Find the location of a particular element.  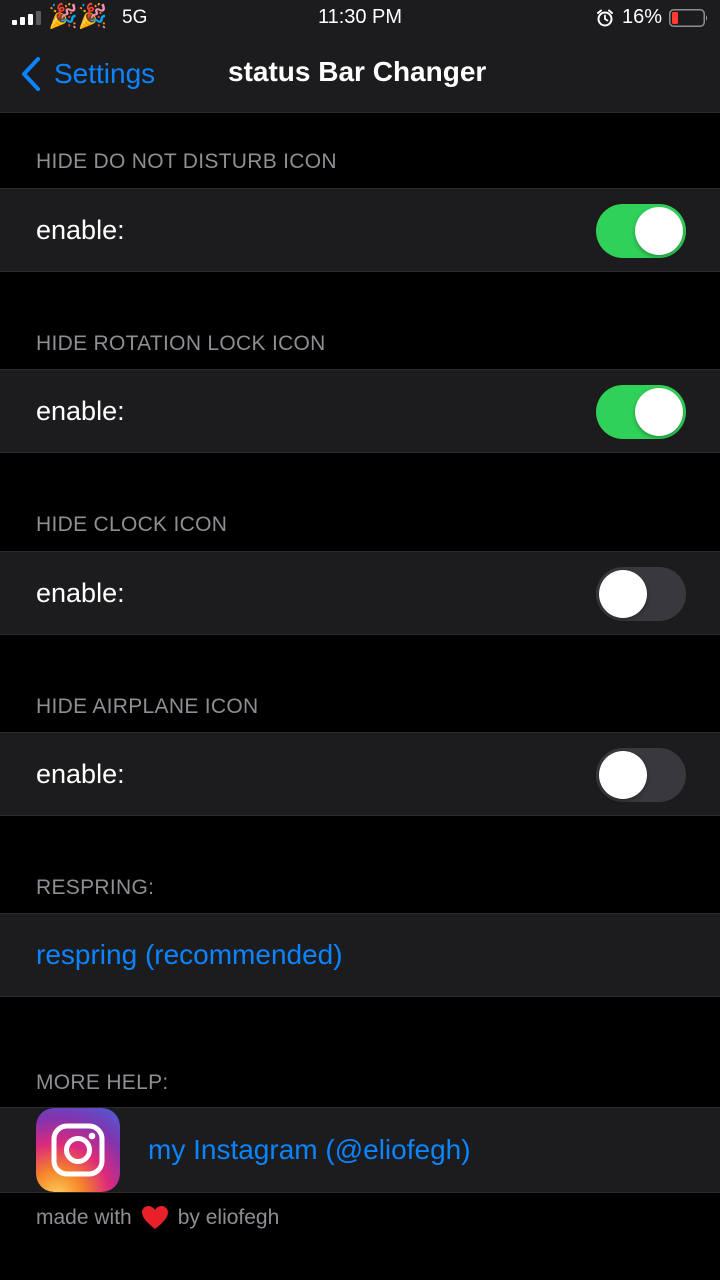

cell-instagram: my Instagram (@eliofegh) is located at coordinates (360, 1150).